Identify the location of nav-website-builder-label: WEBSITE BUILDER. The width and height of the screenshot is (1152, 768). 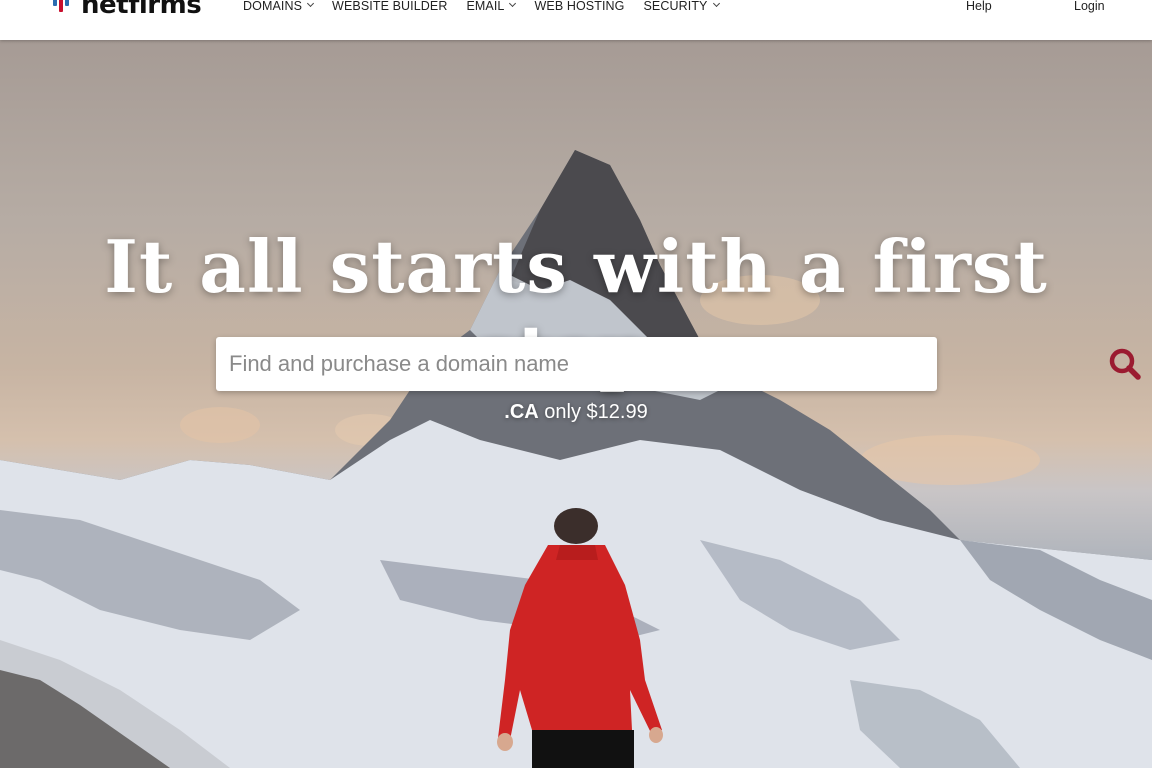
(390, 6).